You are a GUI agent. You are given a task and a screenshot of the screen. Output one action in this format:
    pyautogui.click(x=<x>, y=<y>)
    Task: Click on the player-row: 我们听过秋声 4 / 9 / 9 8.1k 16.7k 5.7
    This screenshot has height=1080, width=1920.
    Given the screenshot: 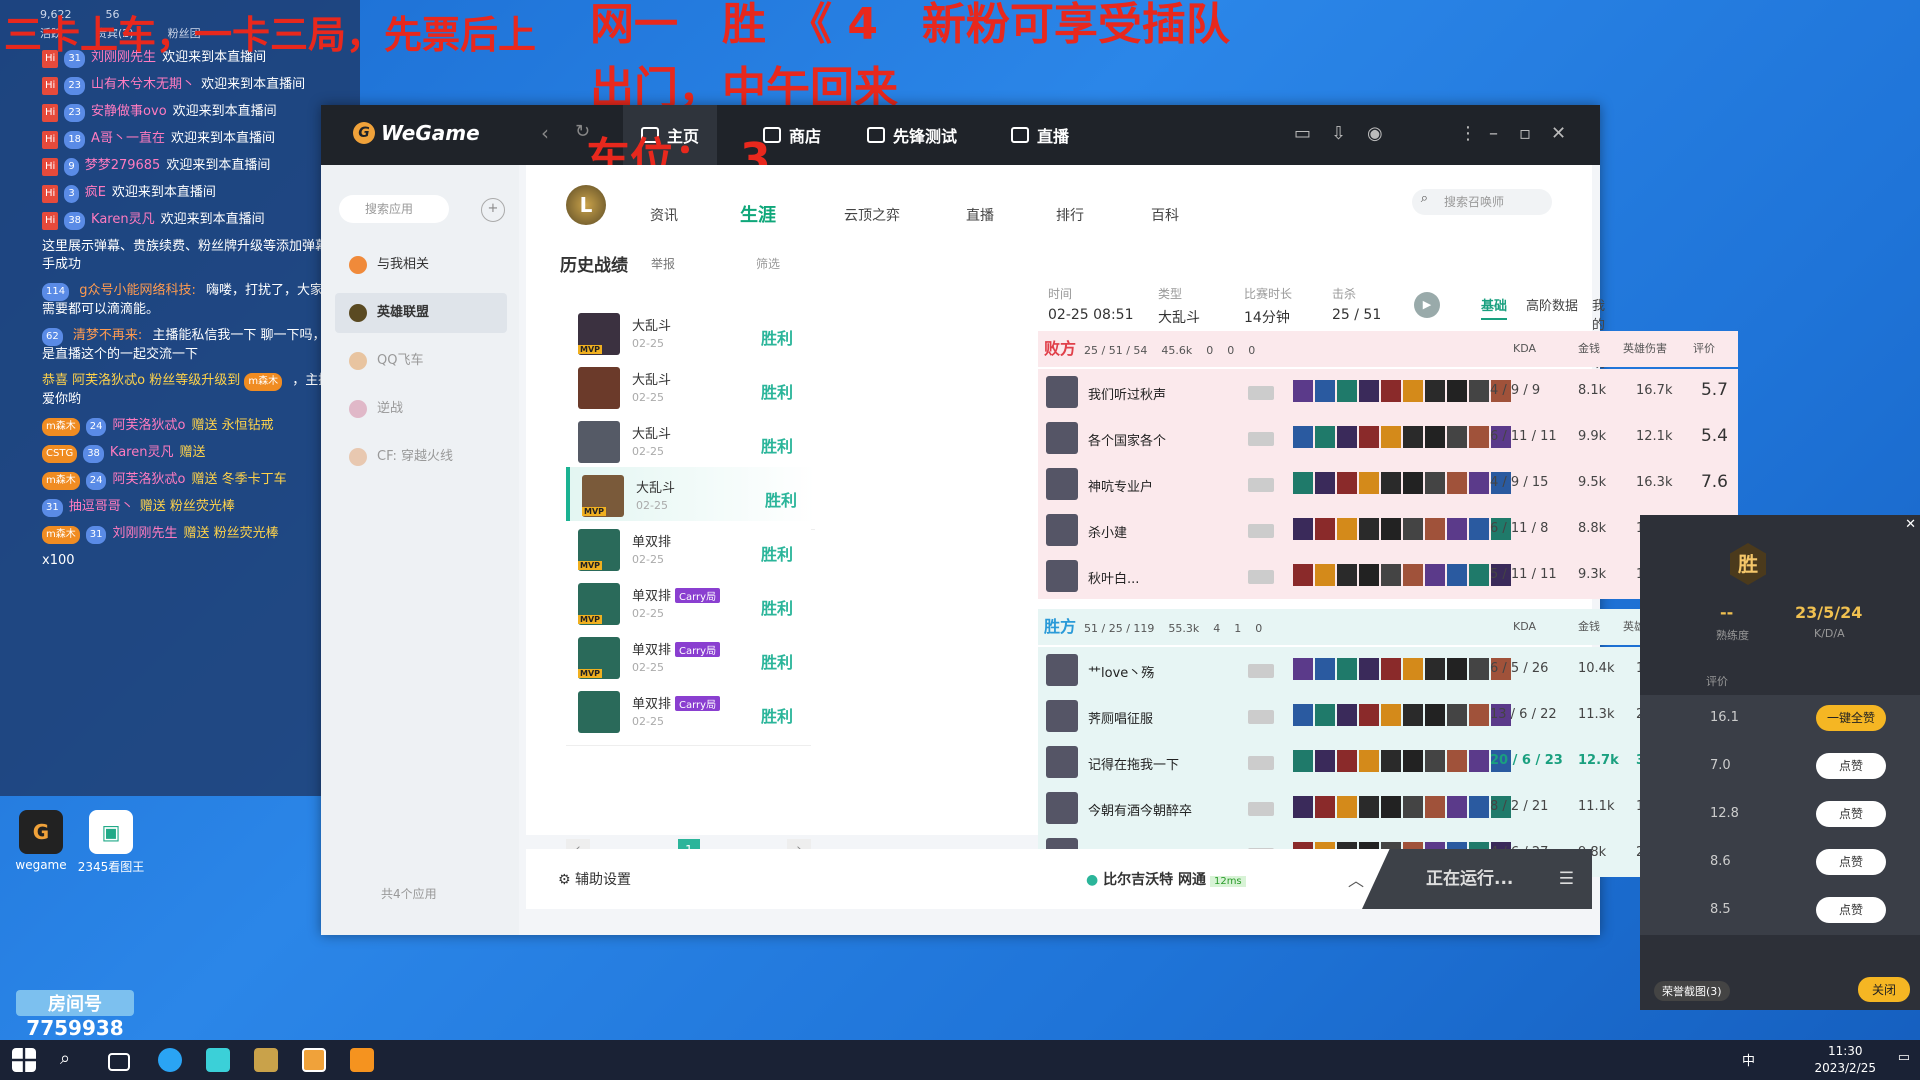 What is the action you would take?
    pyautogui.click(x=1388, y=392)
    